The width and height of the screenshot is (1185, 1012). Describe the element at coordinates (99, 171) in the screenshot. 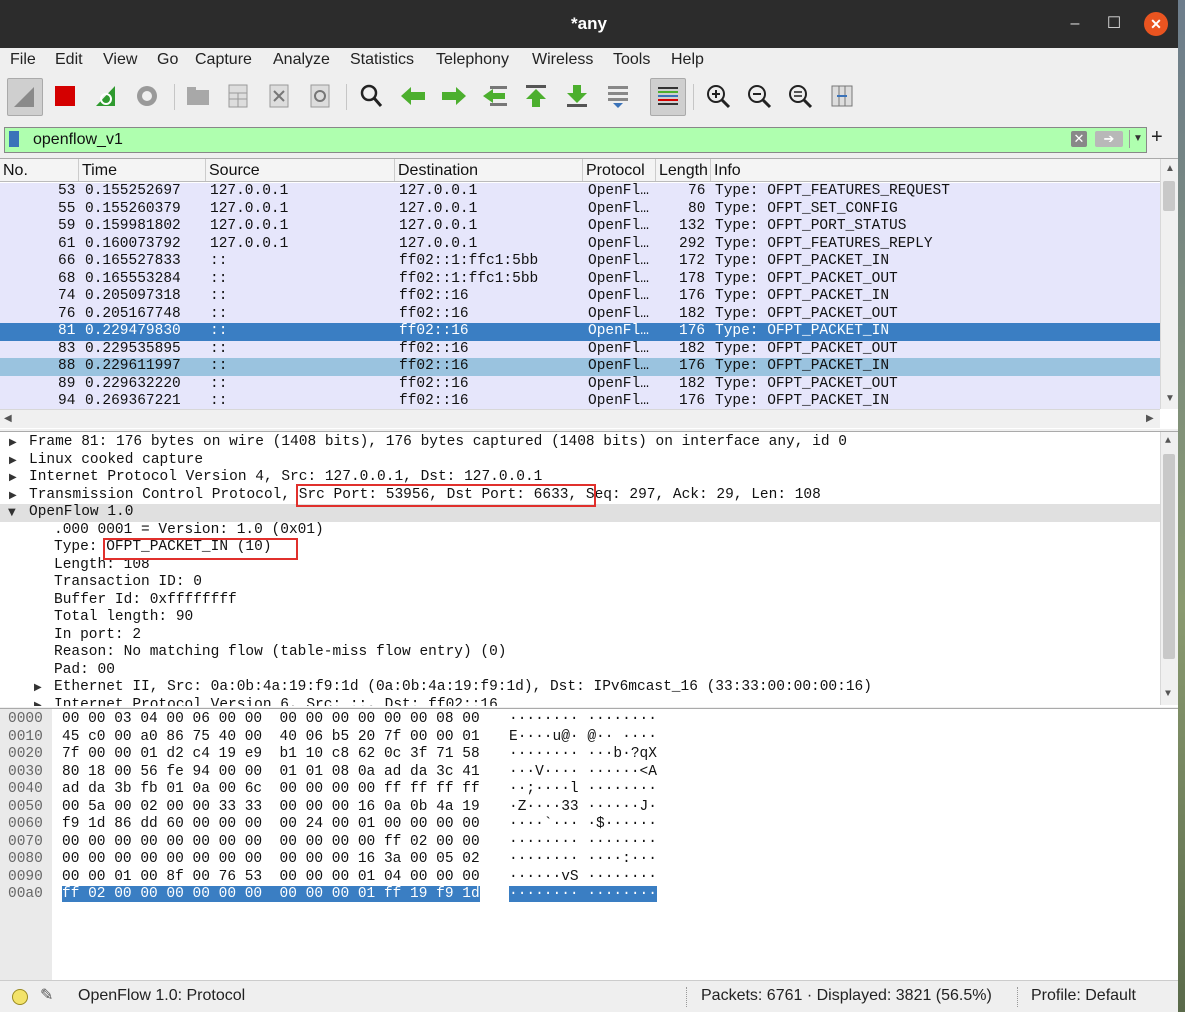

I see `column-header-time: Time` at that location.